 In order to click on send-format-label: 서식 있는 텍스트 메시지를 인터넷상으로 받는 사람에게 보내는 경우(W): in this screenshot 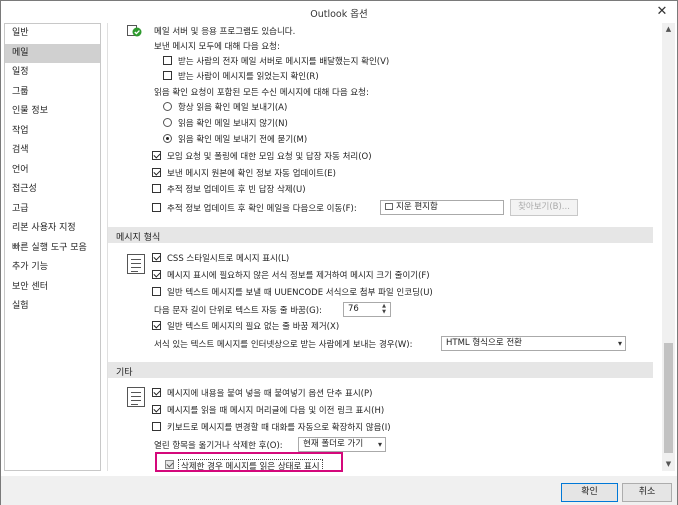, I will do `click(283, 345)`.